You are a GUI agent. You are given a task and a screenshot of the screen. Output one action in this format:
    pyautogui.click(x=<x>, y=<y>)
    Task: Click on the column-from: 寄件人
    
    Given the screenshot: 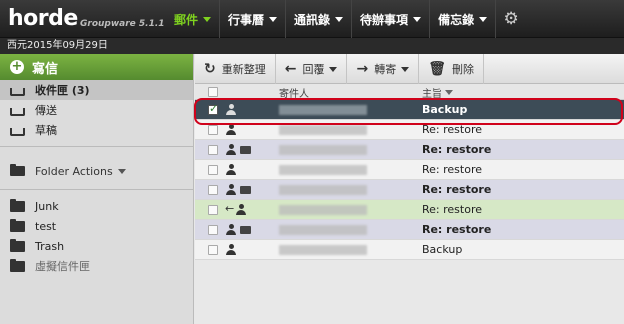 What is the action you would take?
    pyautogui.click(x=294, y=92)
    